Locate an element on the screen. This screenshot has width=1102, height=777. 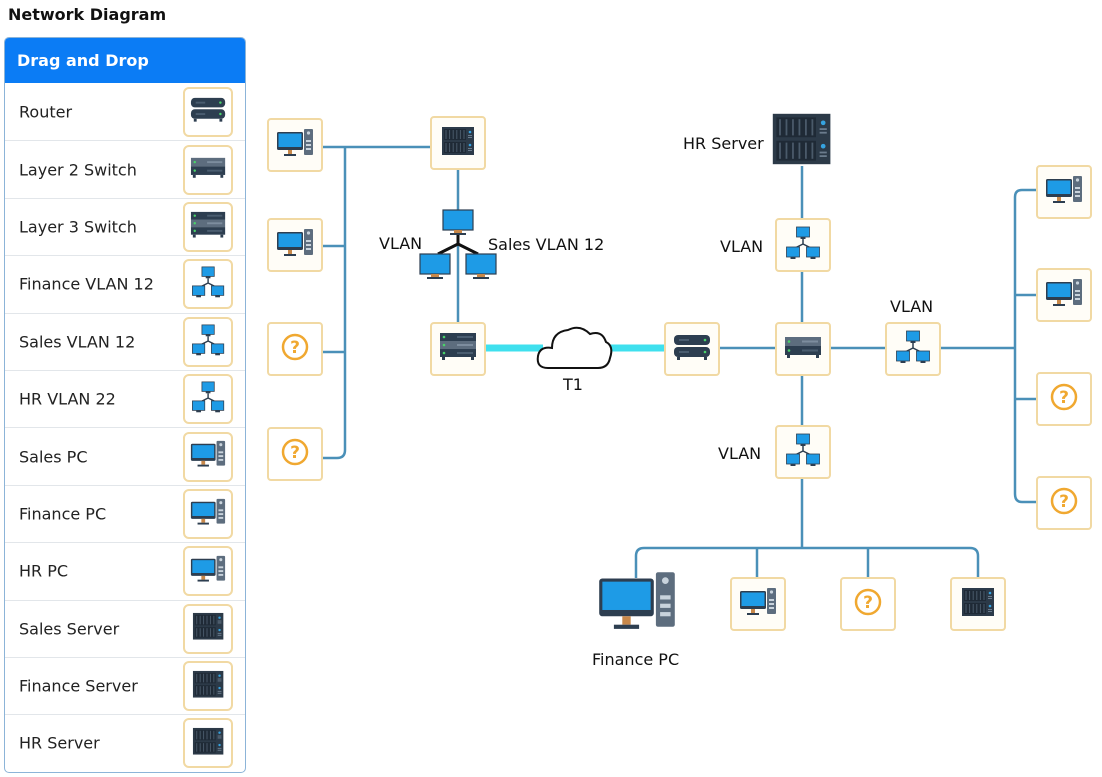
diagram-node-bottom-pc is located at coordinates (758, 604).